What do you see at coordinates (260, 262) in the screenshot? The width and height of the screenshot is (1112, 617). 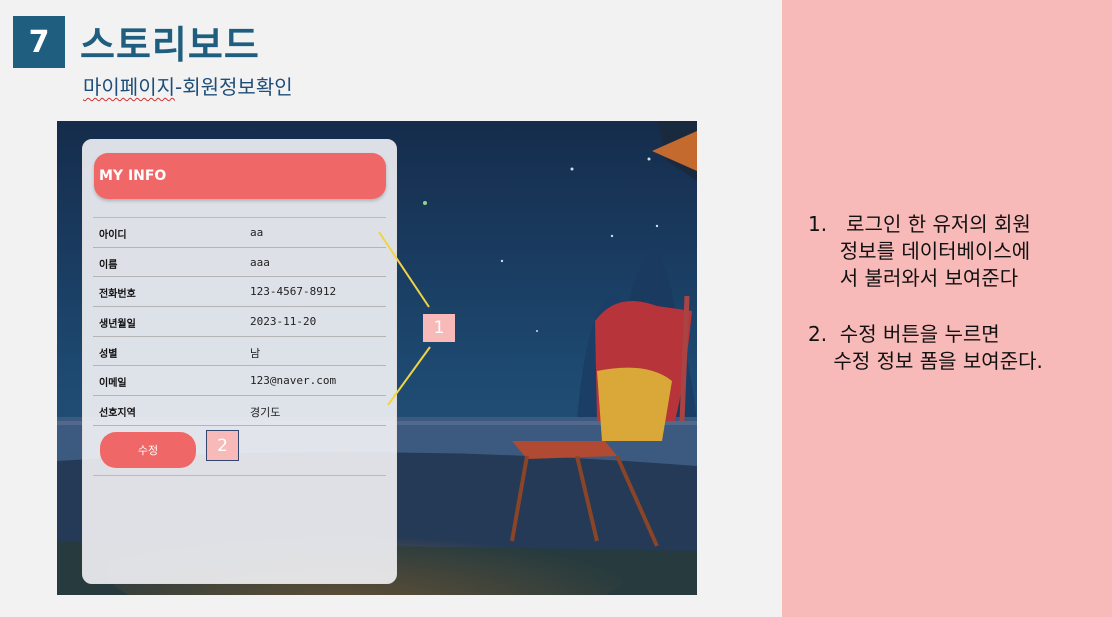 I see `info-value: aaa` at bounding box center [260, 262].